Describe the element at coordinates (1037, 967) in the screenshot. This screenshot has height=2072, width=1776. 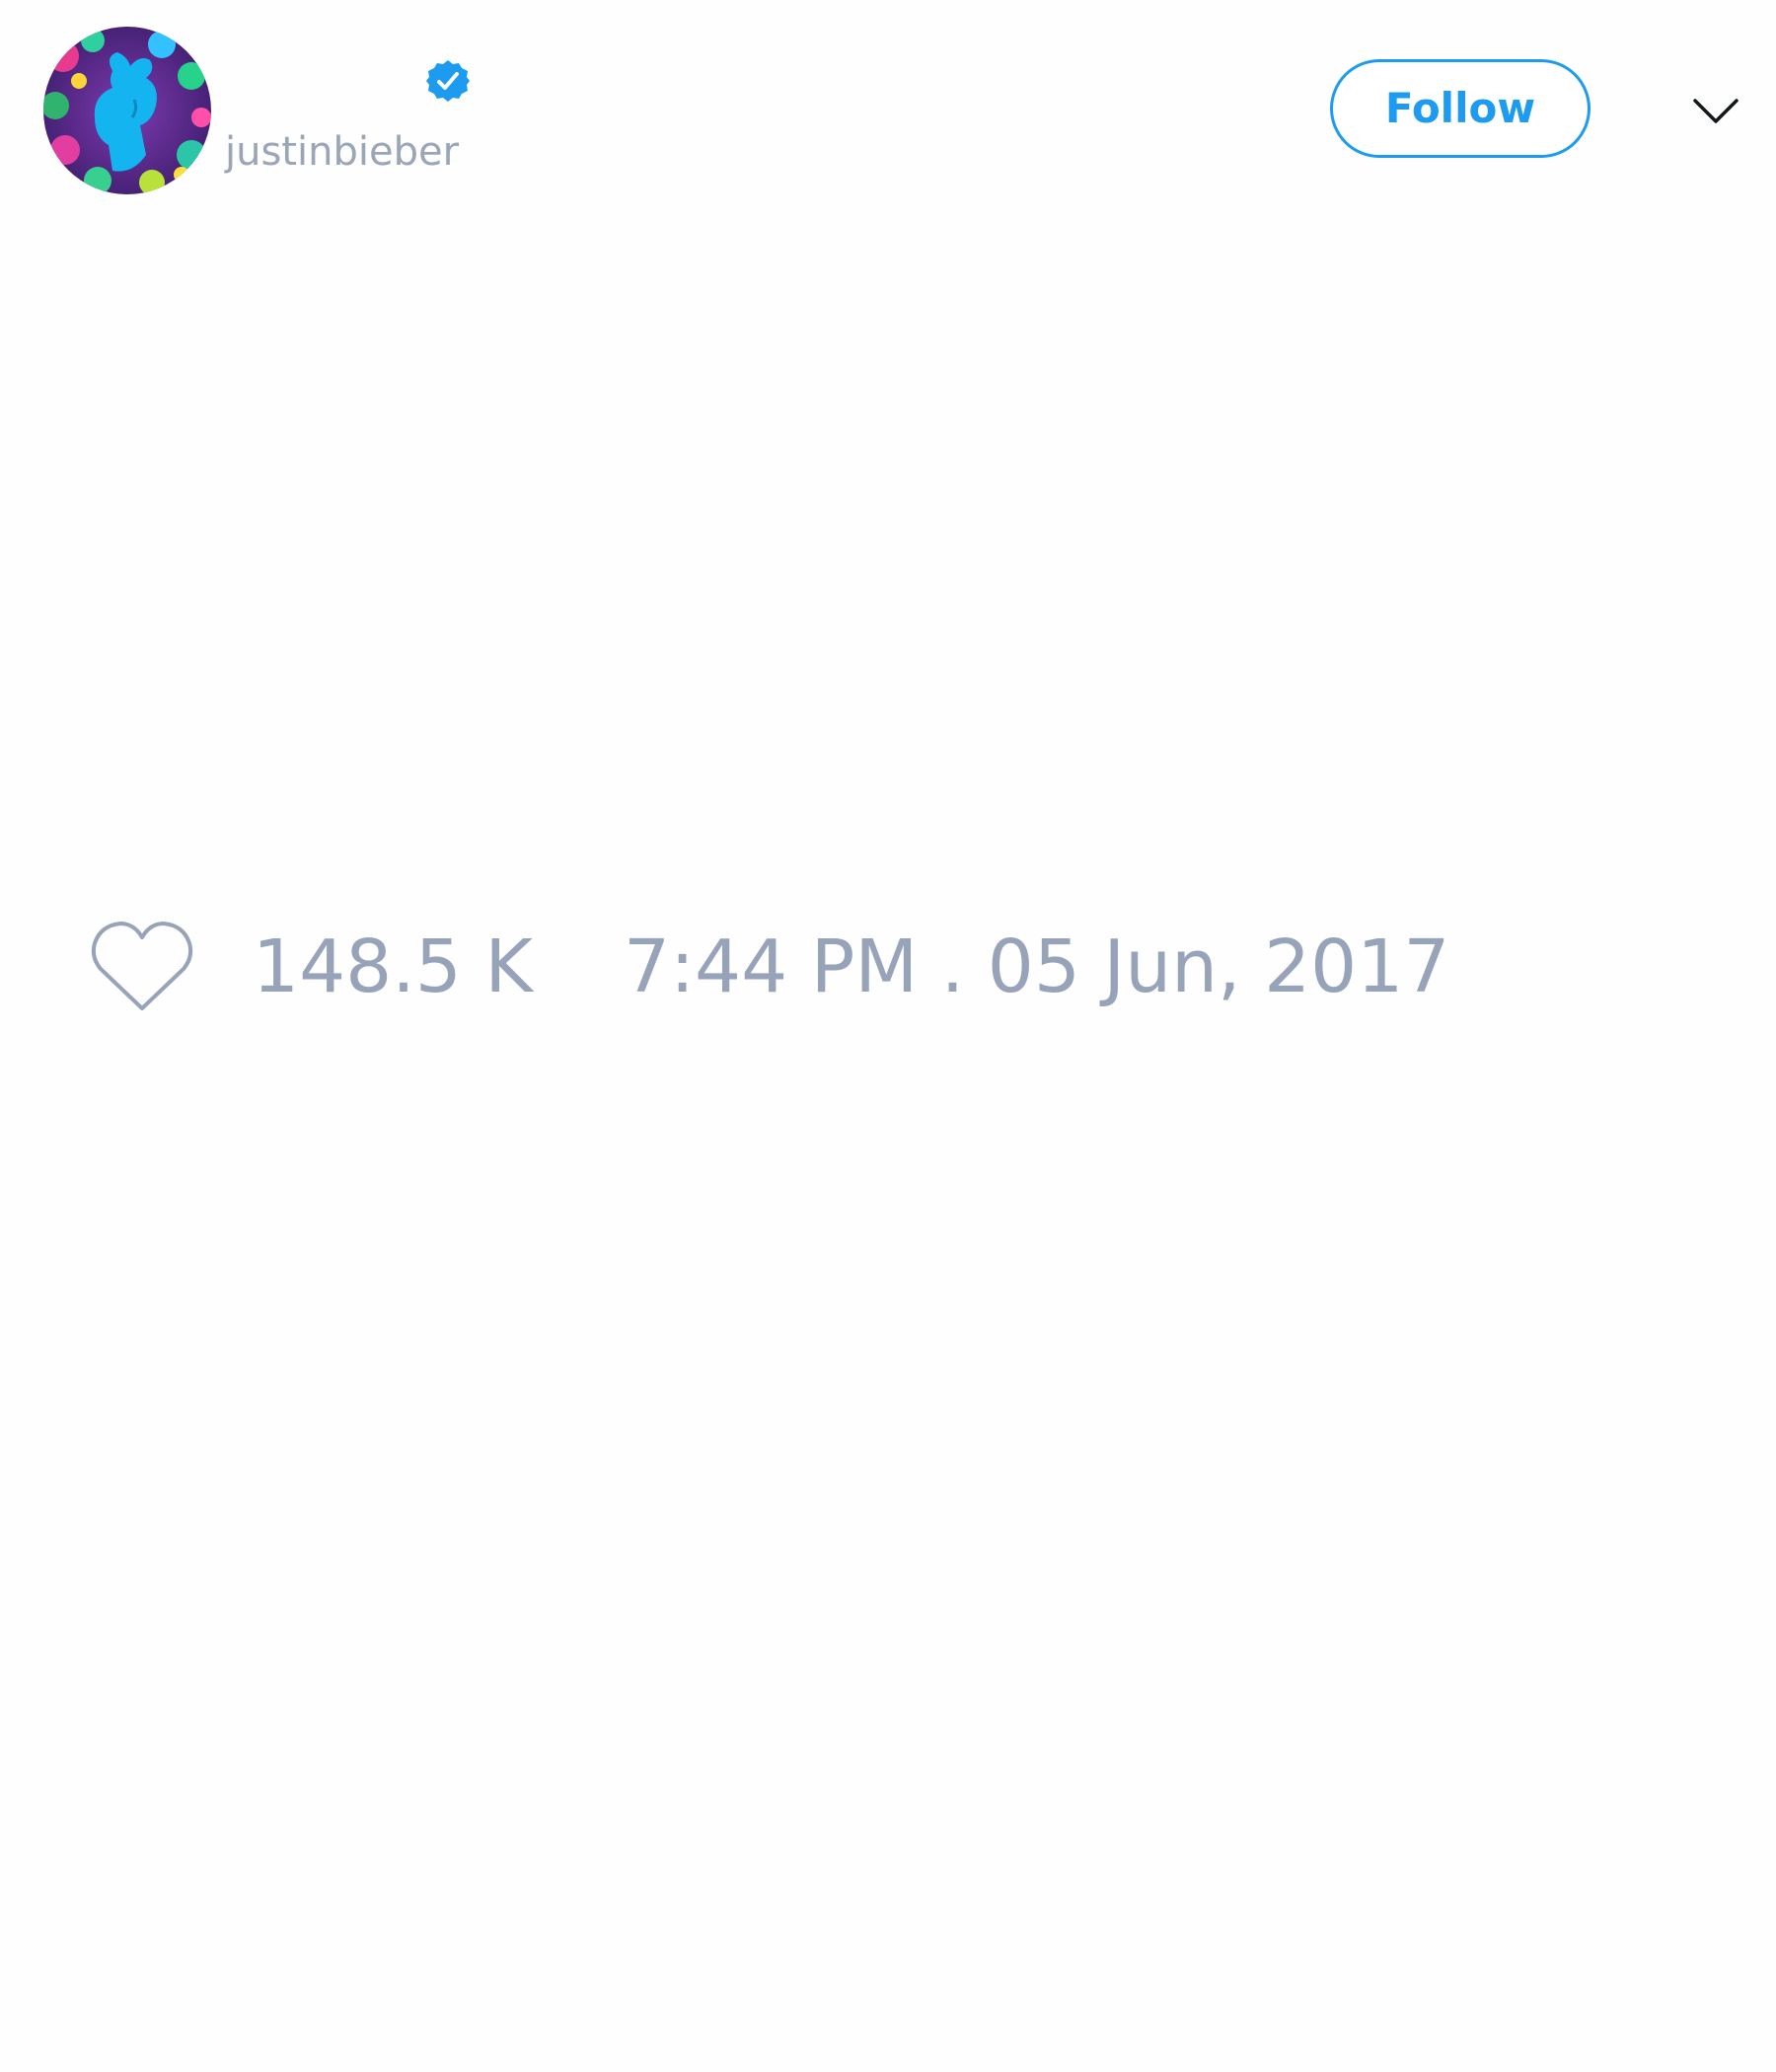
I see `timestamp: 7:44 PM . 05 Jun, 2017` at that location.